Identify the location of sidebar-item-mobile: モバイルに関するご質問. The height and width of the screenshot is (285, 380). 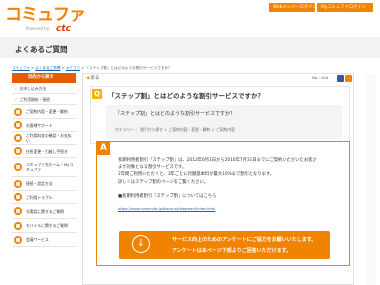
(44, 226).